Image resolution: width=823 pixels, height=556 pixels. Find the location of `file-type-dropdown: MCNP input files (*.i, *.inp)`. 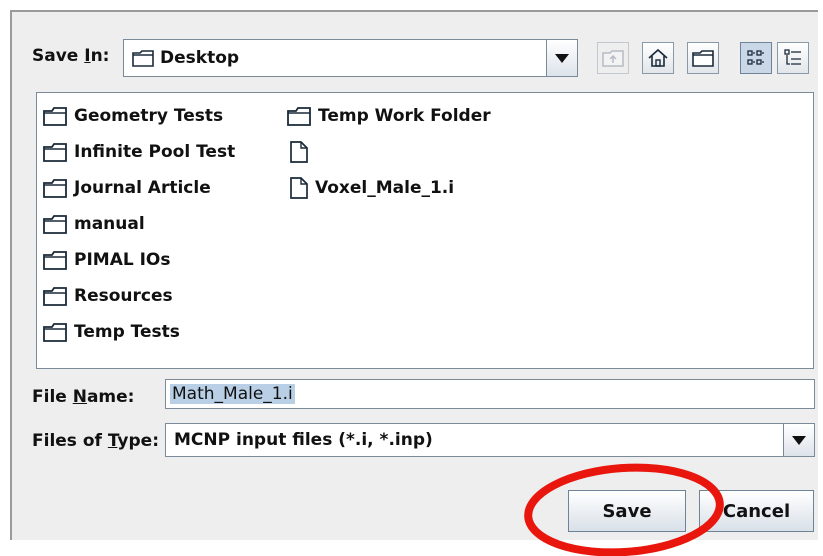

file-type-dropdown: MCNP input files (*.i, *.inp) is located at coordinates (490, 440).